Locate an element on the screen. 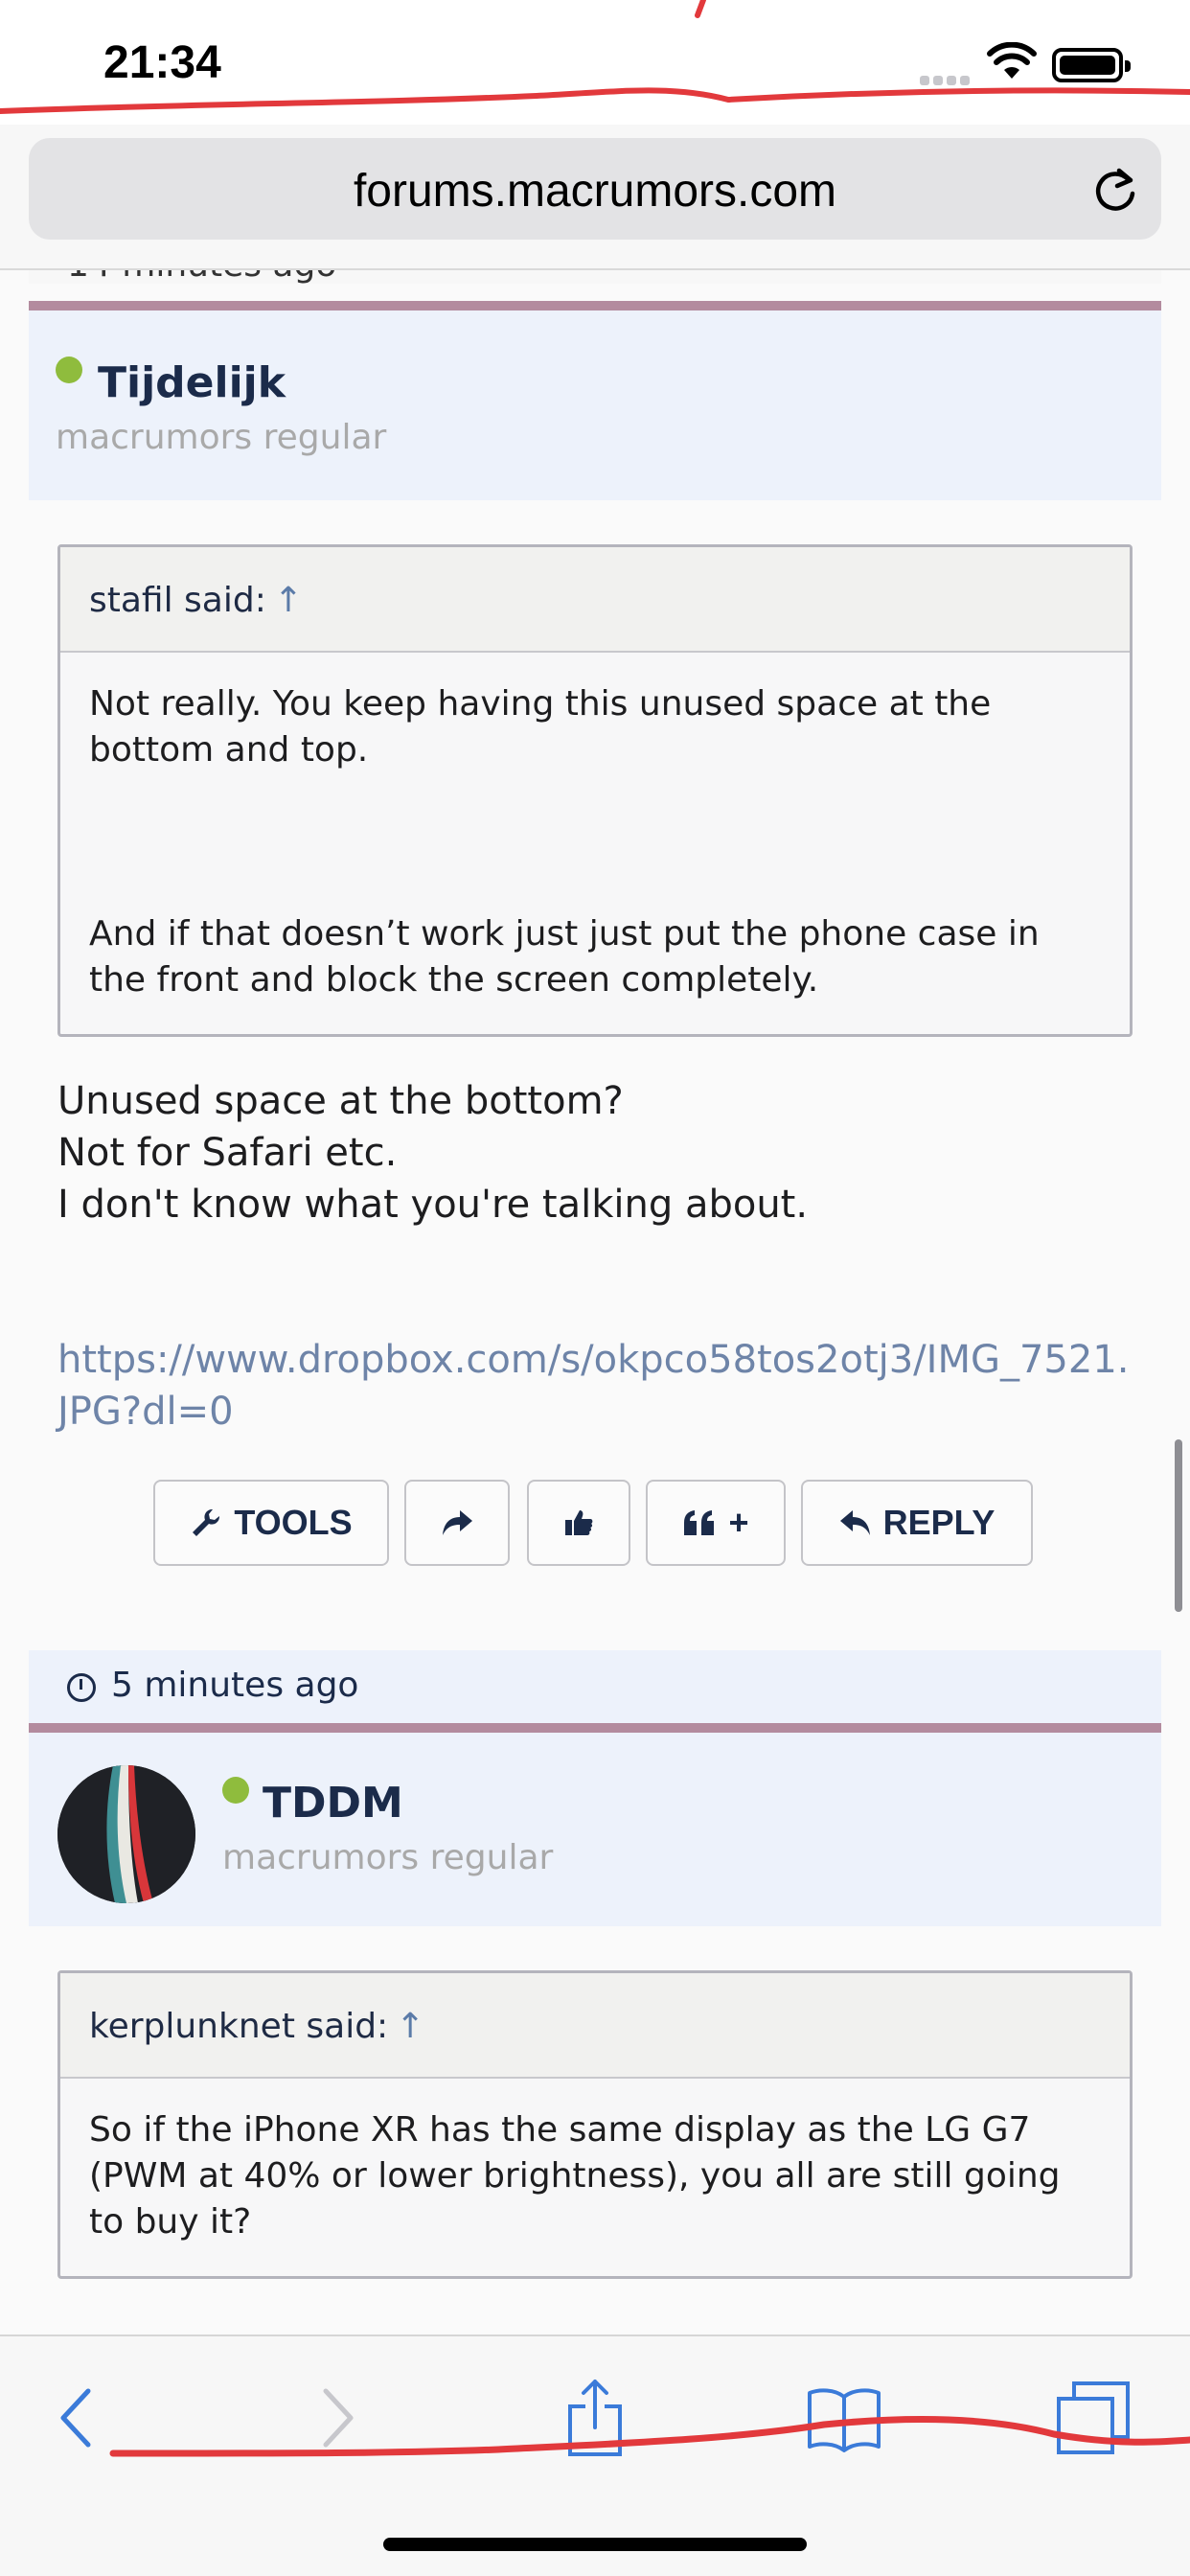  quote-author: kerplunknet said: is located at coordinates (239, 2027).